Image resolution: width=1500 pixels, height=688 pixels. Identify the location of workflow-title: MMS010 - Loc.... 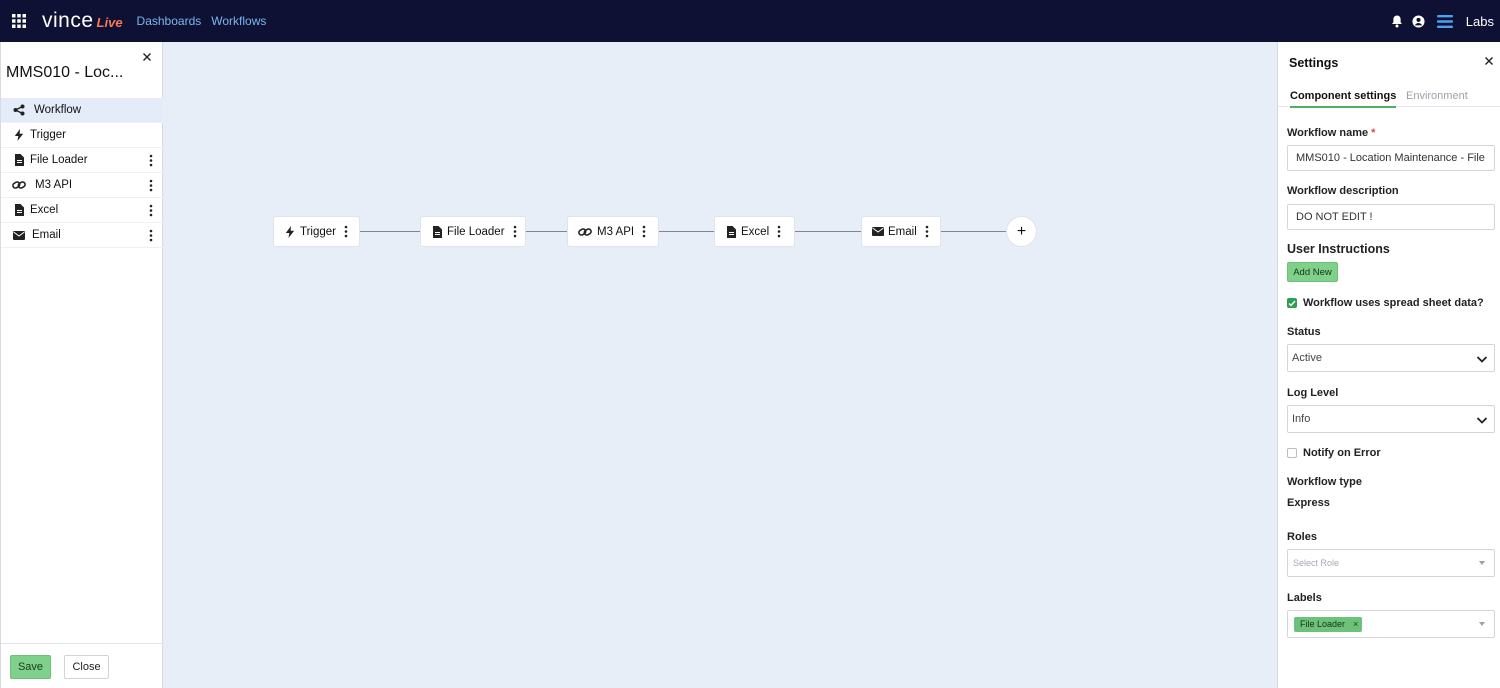
(65, 72).